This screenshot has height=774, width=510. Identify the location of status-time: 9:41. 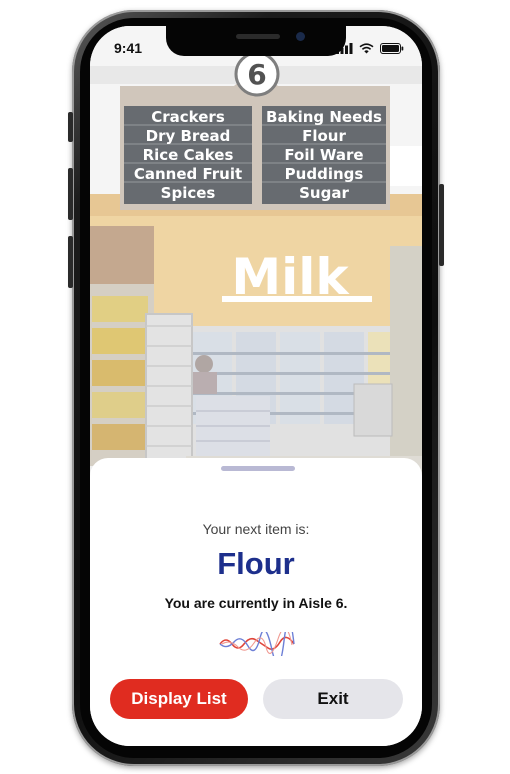
(128, 48).